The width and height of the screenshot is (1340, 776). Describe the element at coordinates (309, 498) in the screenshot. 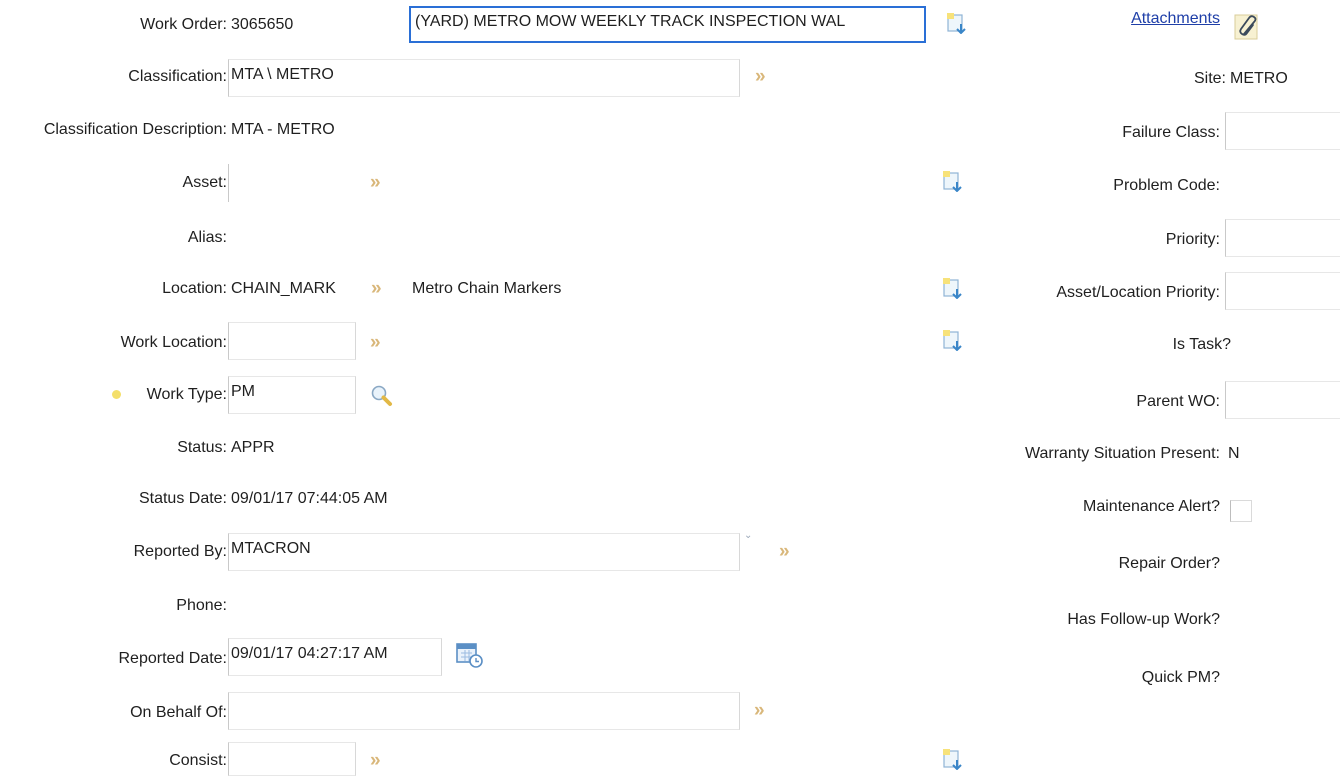

I see `status-date-value: 09/01/17 07:44:05 AM` at that location.